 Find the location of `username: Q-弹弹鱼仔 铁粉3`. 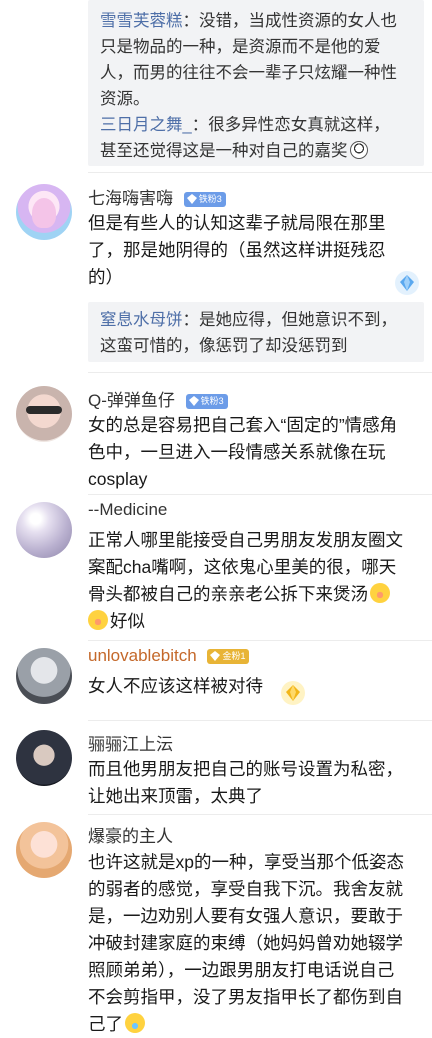

username: Q-弹弹鱼仔 铁粉3 is located at coordinates (158, 398).